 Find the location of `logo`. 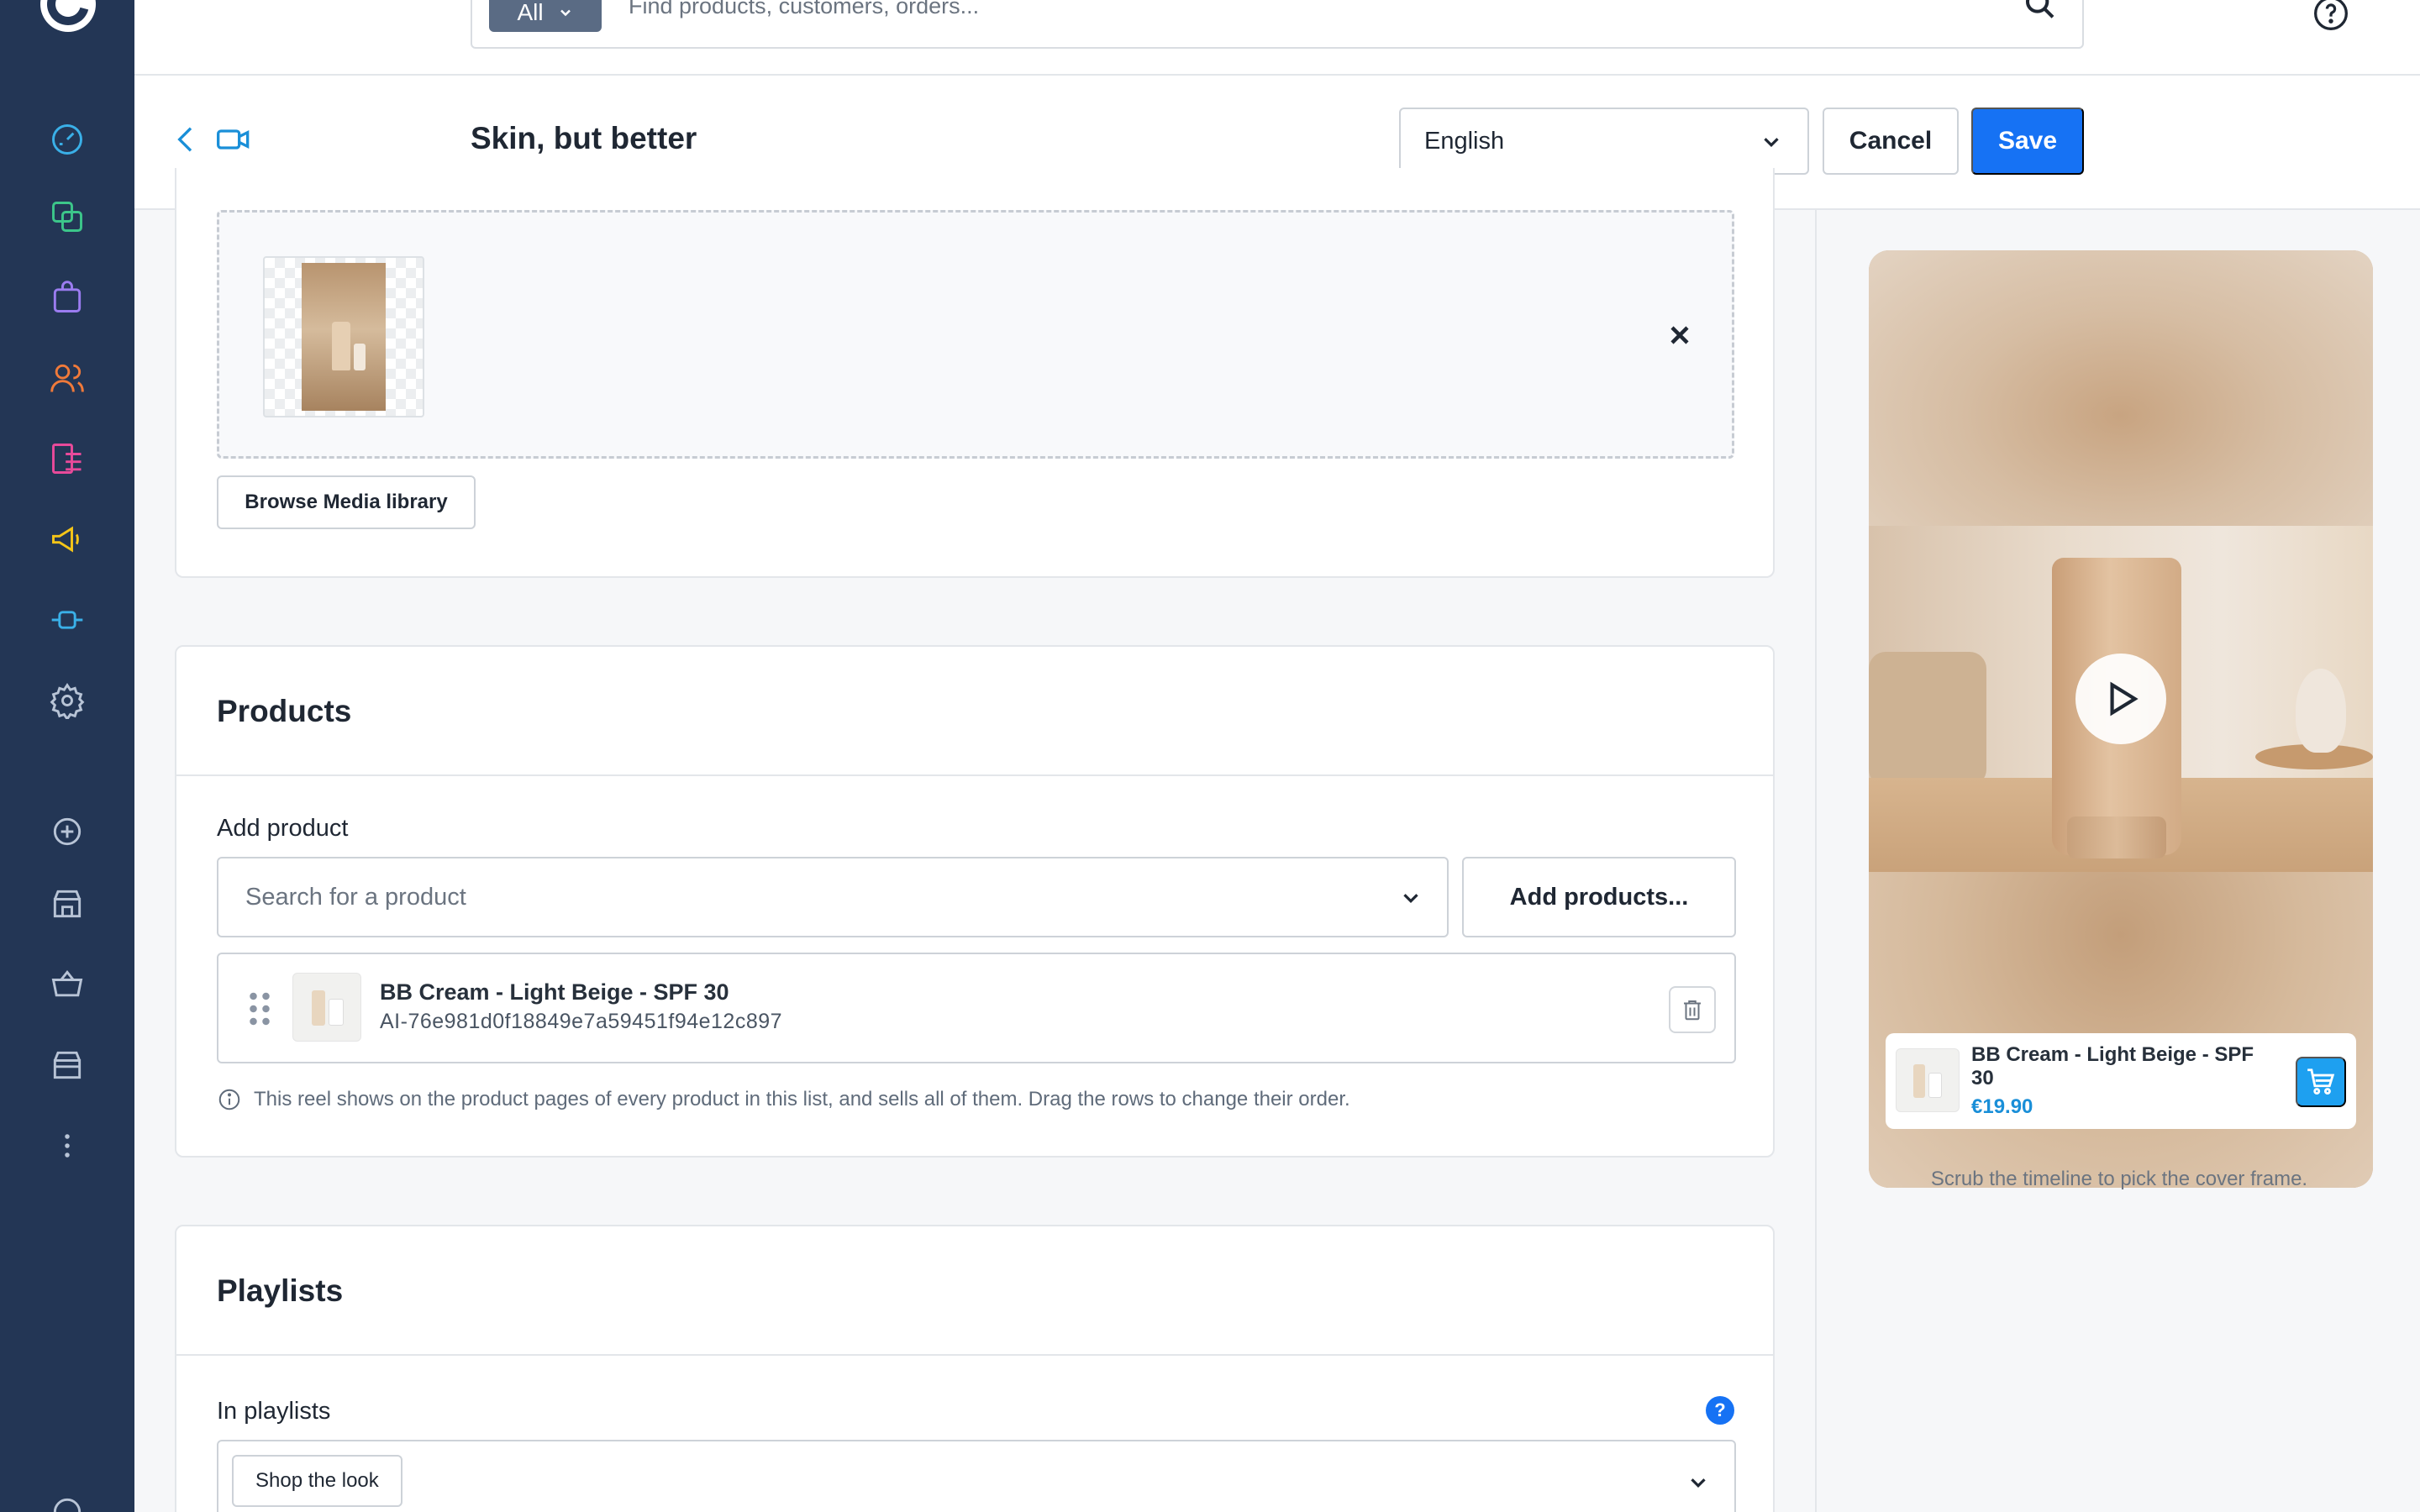

logo is located at coordinates (68, 16).